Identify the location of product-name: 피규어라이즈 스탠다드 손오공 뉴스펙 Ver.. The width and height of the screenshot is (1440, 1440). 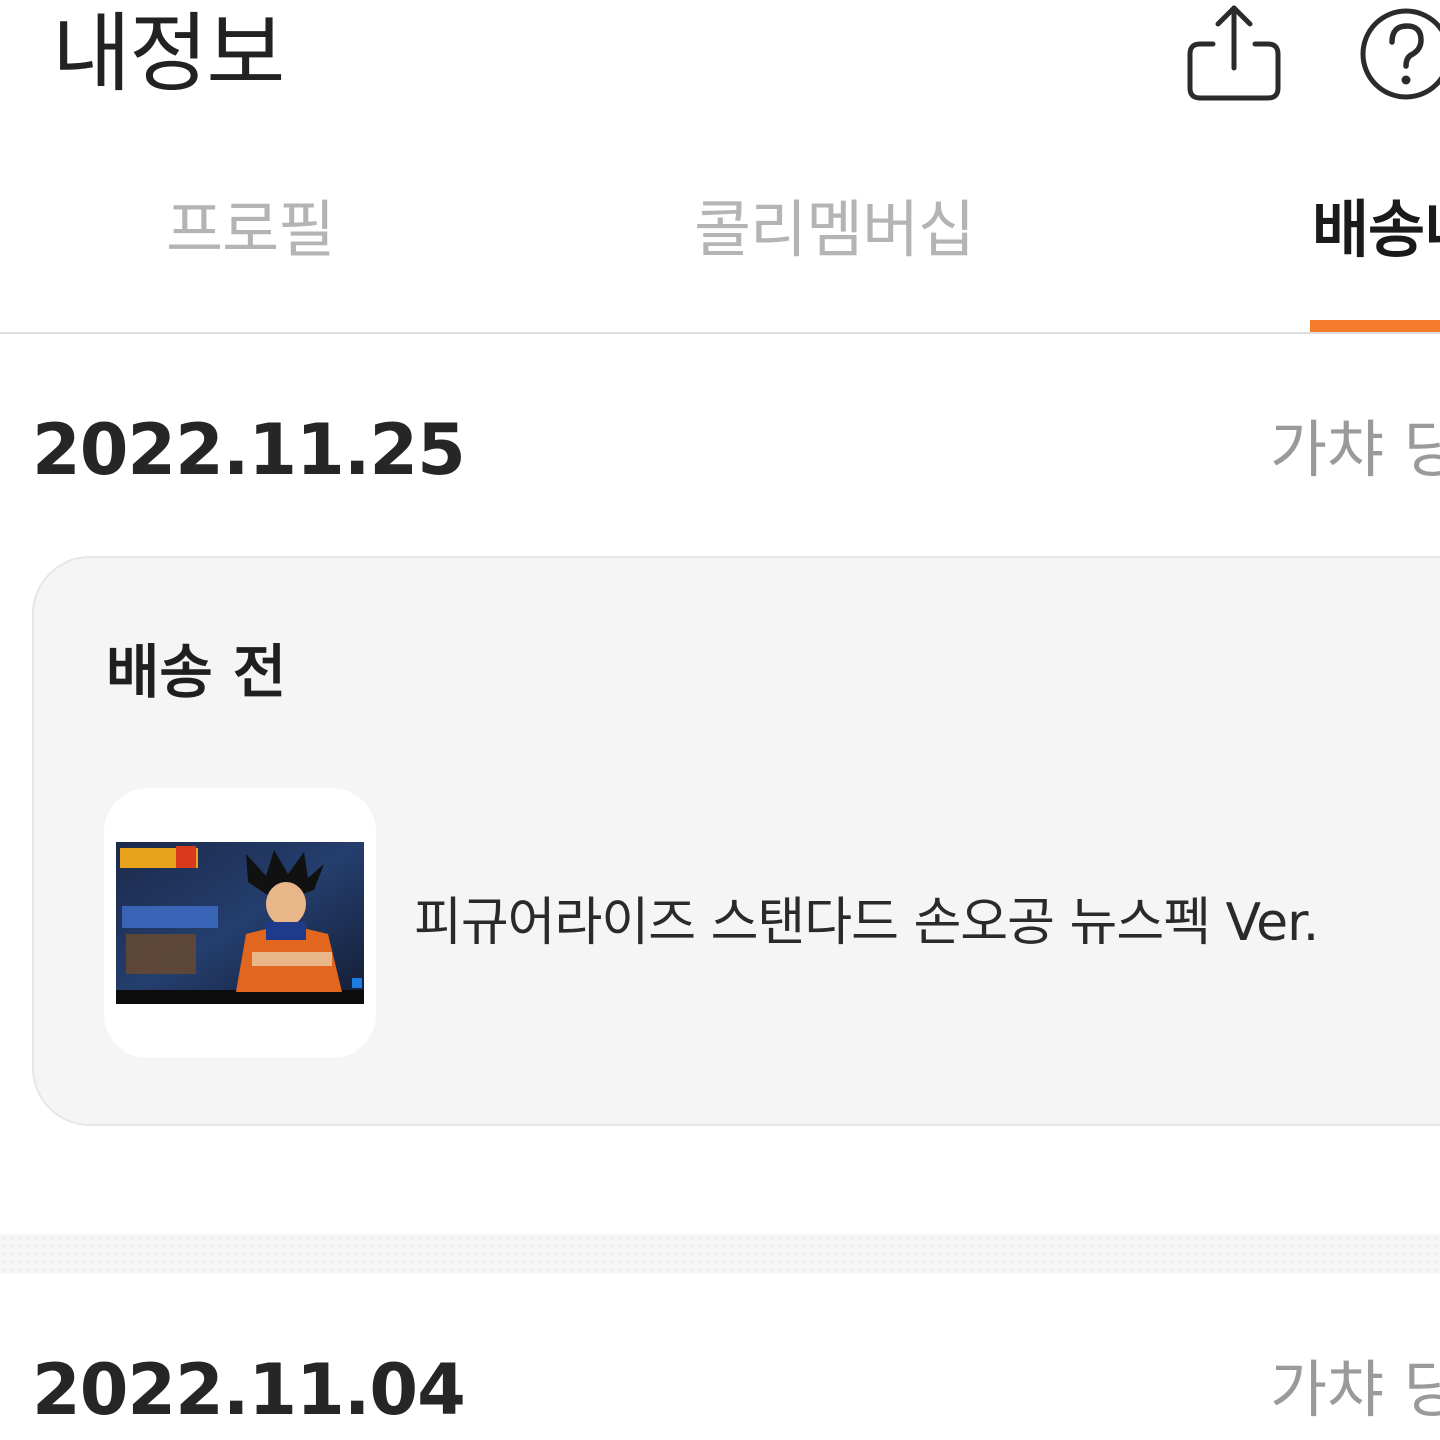
(866, 923).